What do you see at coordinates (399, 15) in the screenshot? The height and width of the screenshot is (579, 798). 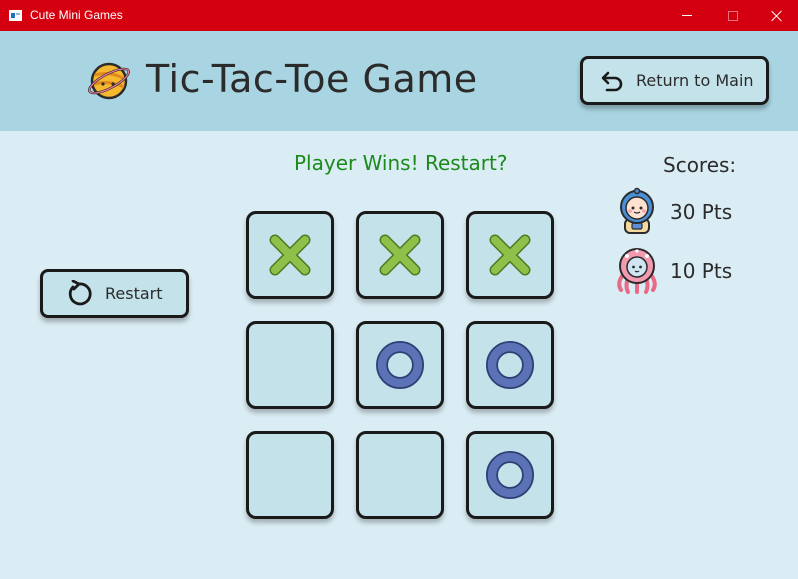 I see `window-titlebar: Cute Mini Games` at bounding box center [399, 15].